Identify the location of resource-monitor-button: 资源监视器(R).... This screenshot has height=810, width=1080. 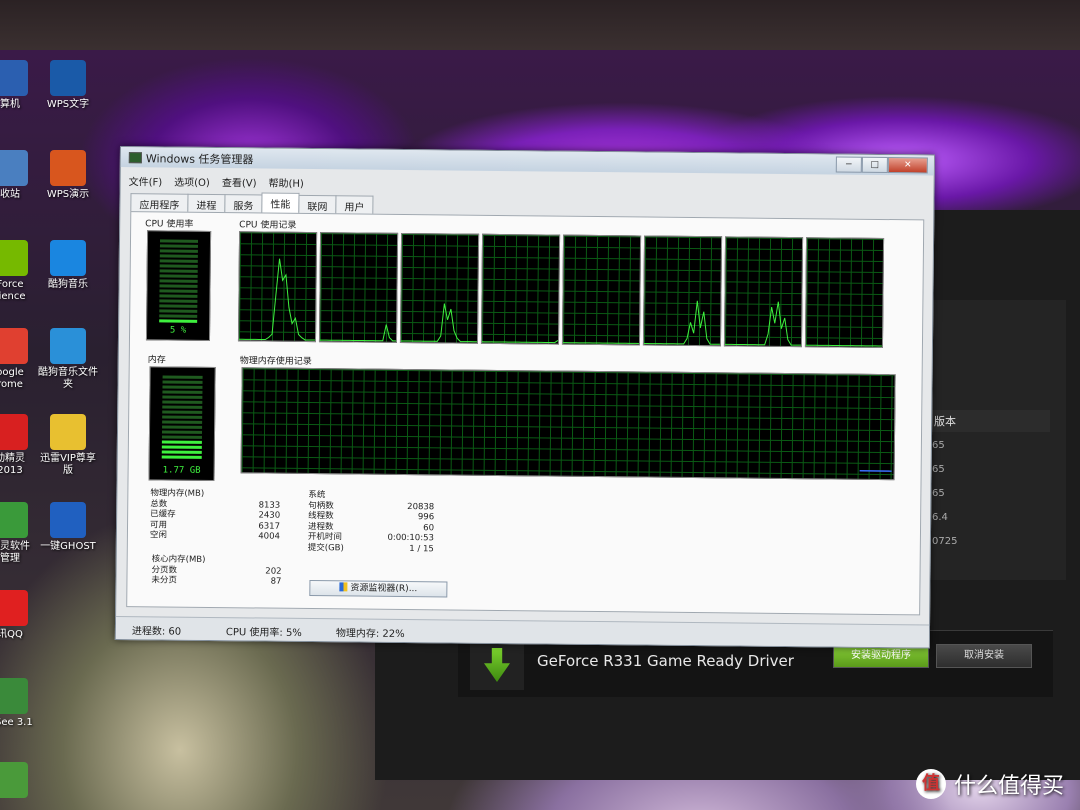
(378, 589).